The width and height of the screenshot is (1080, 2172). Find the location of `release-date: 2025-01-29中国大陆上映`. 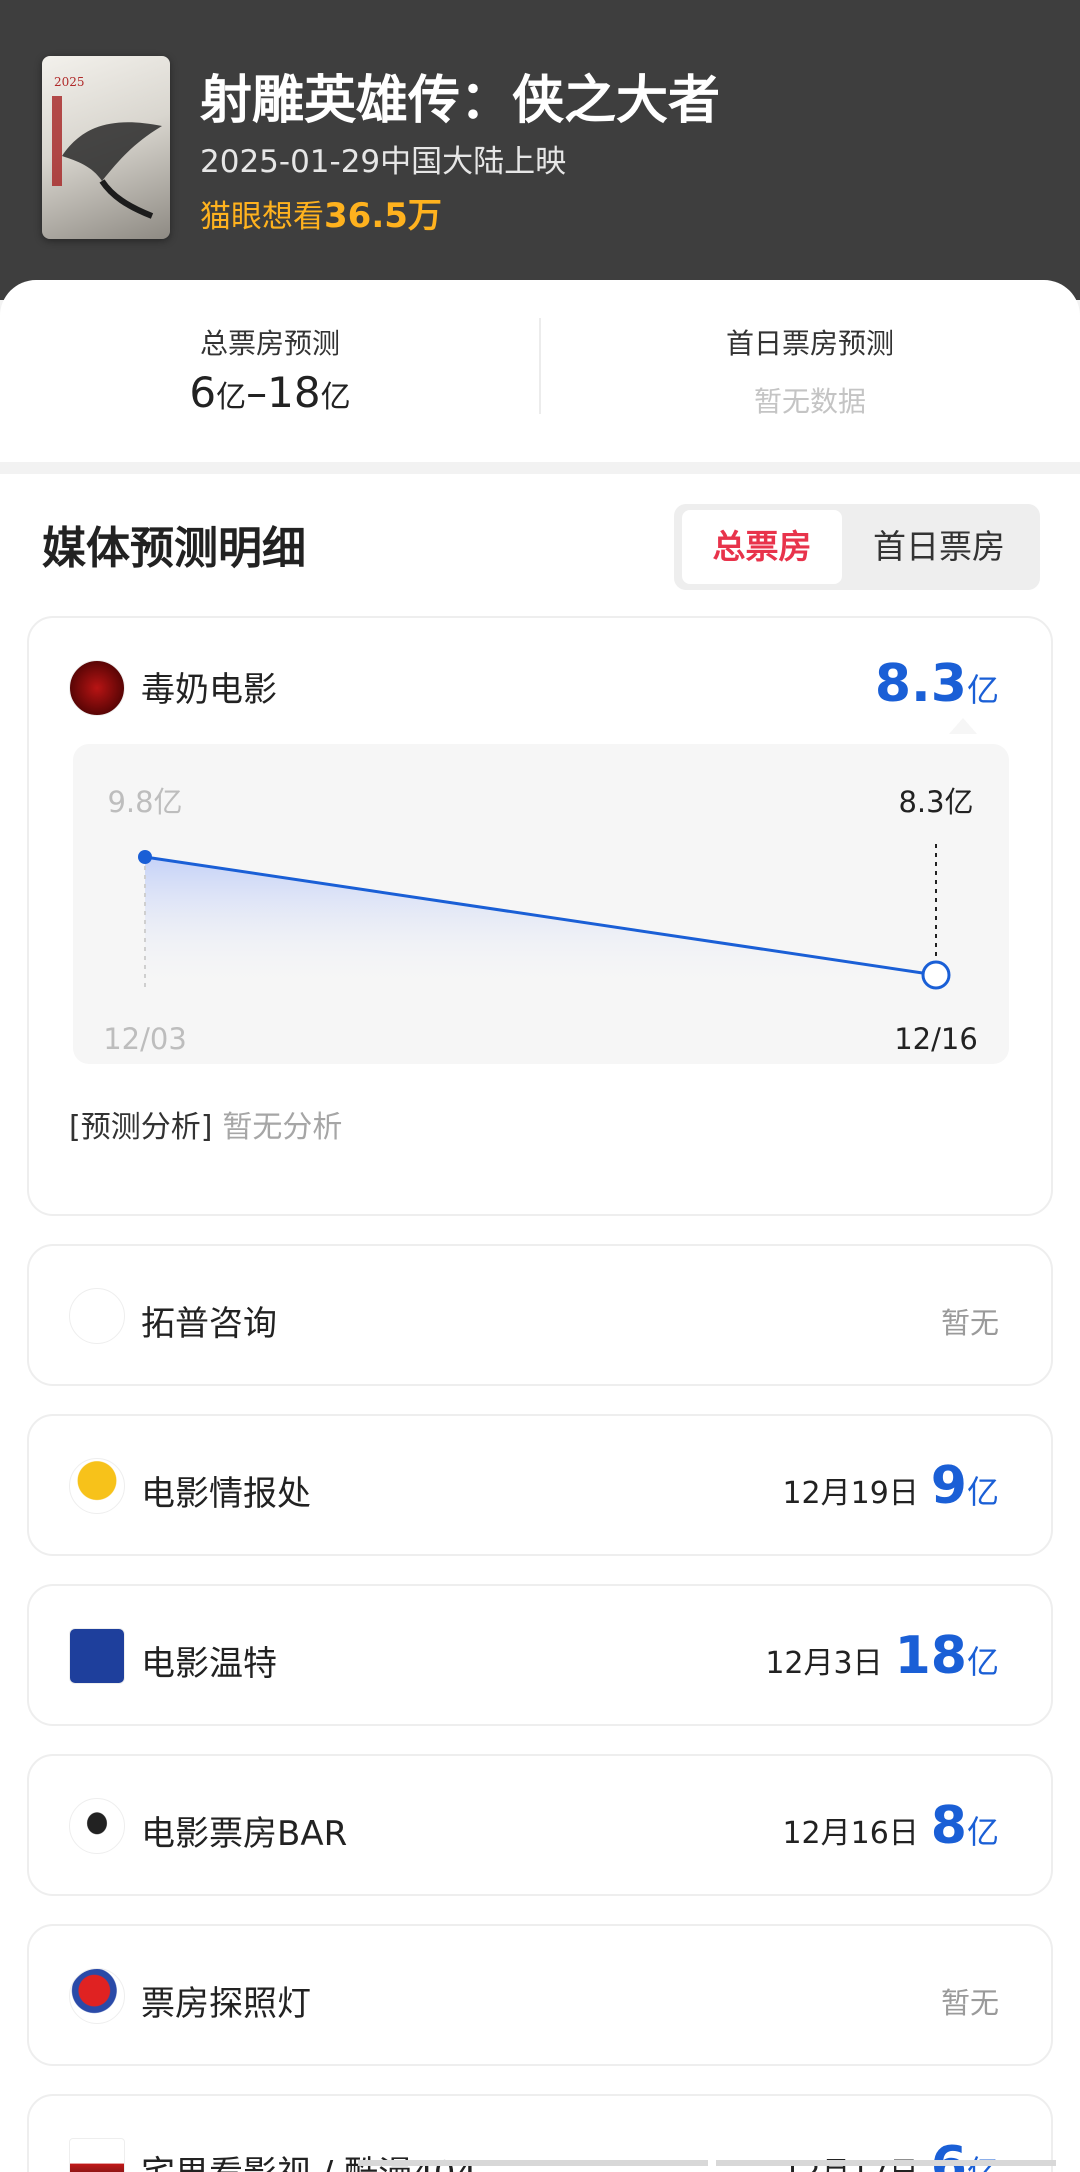

release-date: 2025-01-29中国大陆上映 is located at coordinates (383, 162).